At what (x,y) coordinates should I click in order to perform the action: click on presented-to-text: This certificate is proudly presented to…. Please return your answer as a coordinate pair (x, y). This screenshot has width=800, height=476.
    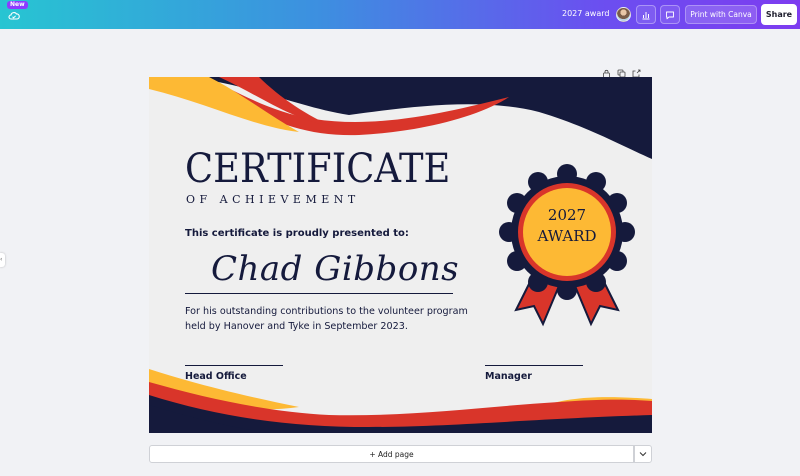
    Looking at the image, I should click on (297, 233).